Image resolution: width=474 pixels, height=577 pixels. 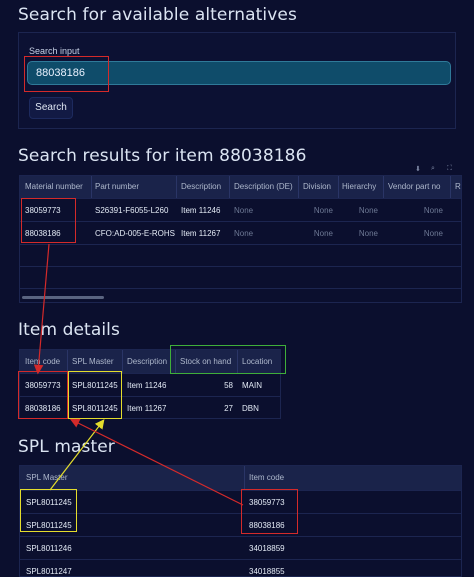 I want to click on arrow-results-to-details, so click(x=41, y=309).